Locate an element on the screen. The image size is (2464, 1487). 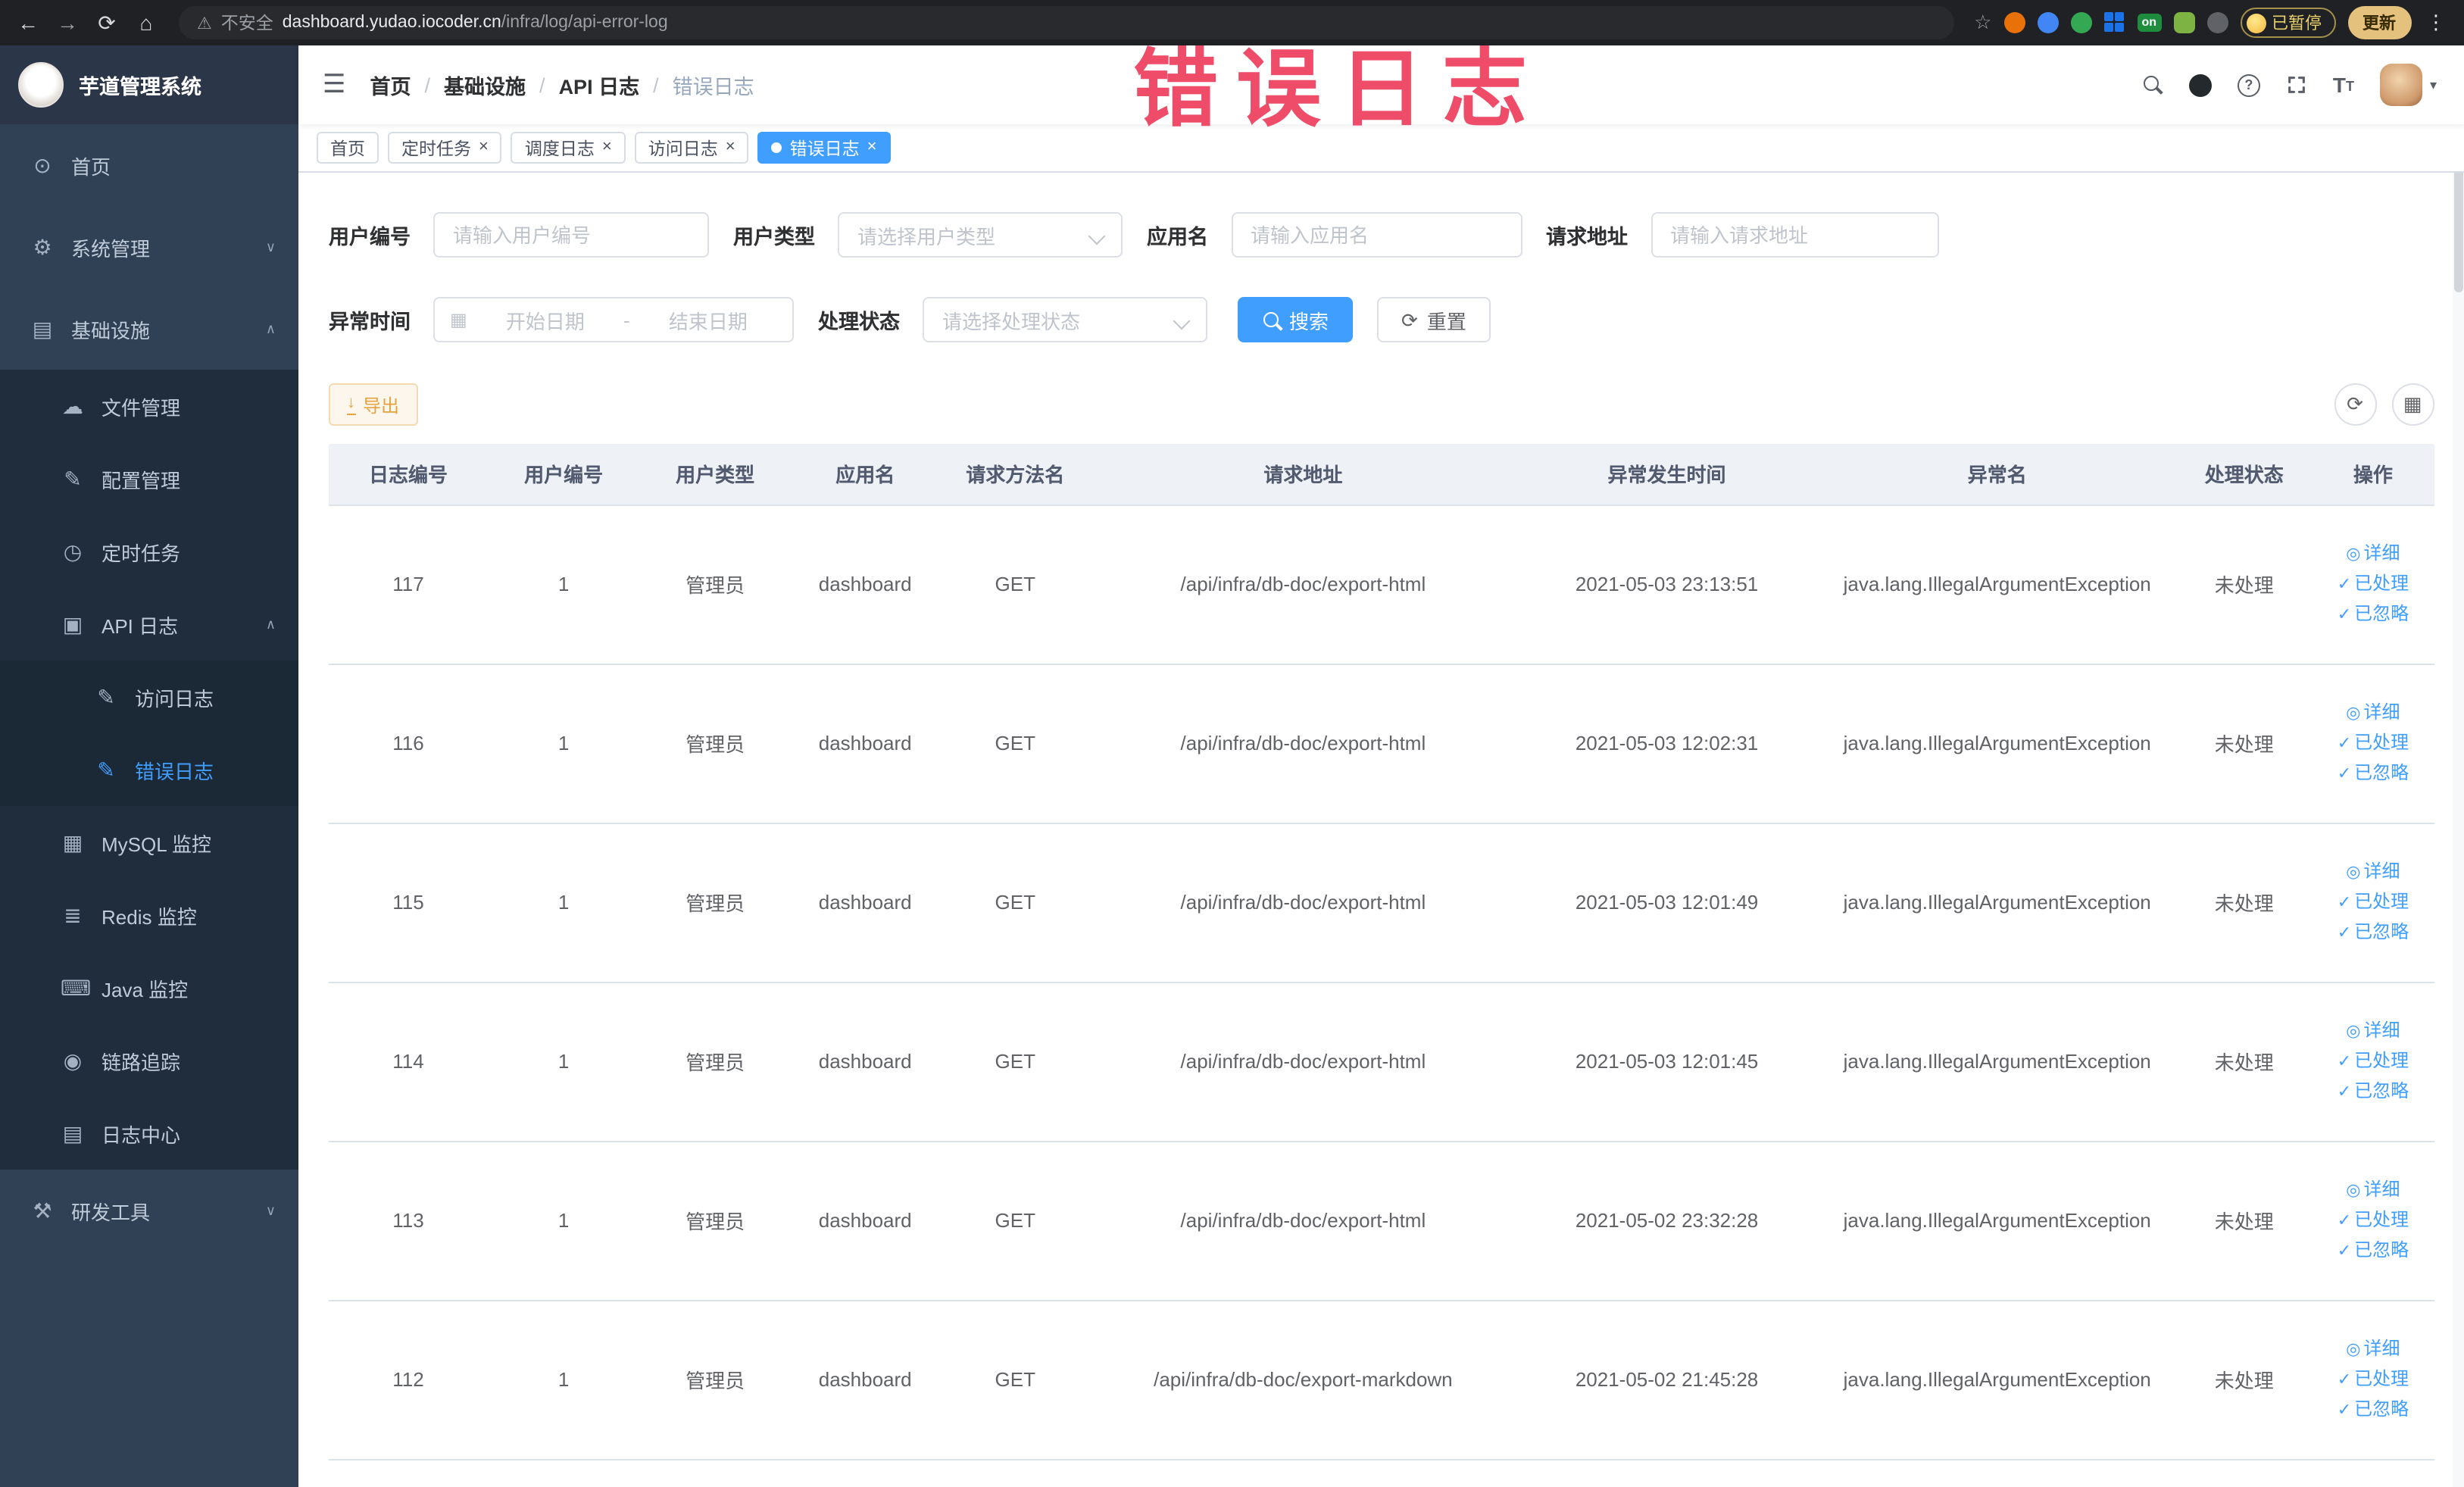
dashboard-icon: ⊙ is located at coordinates (42, 164).